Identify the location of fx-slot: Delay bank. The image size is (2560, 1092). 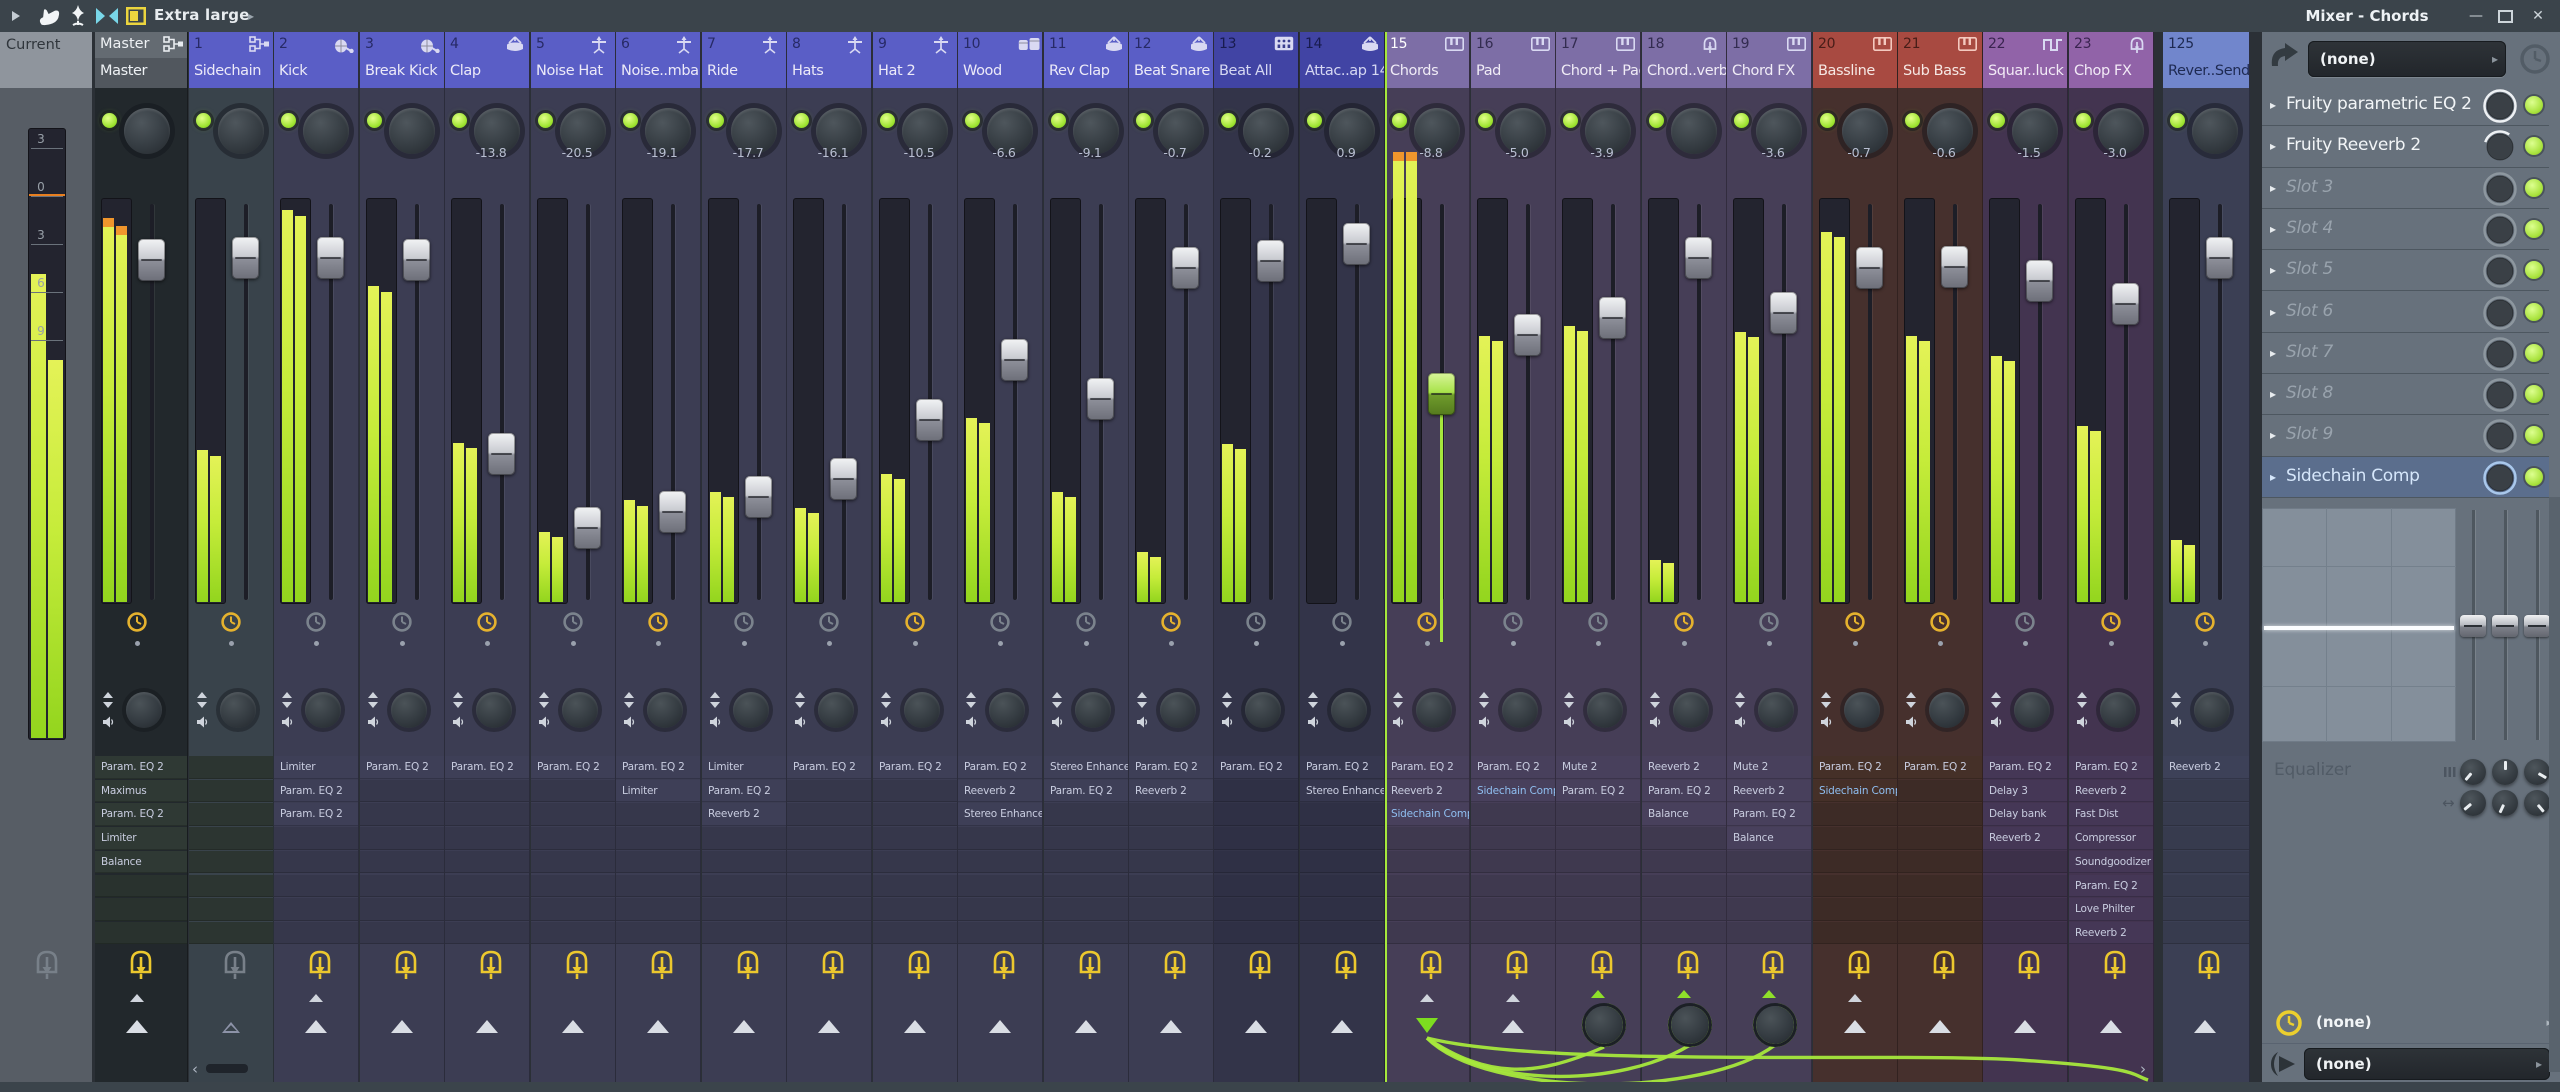
(2025, 814).